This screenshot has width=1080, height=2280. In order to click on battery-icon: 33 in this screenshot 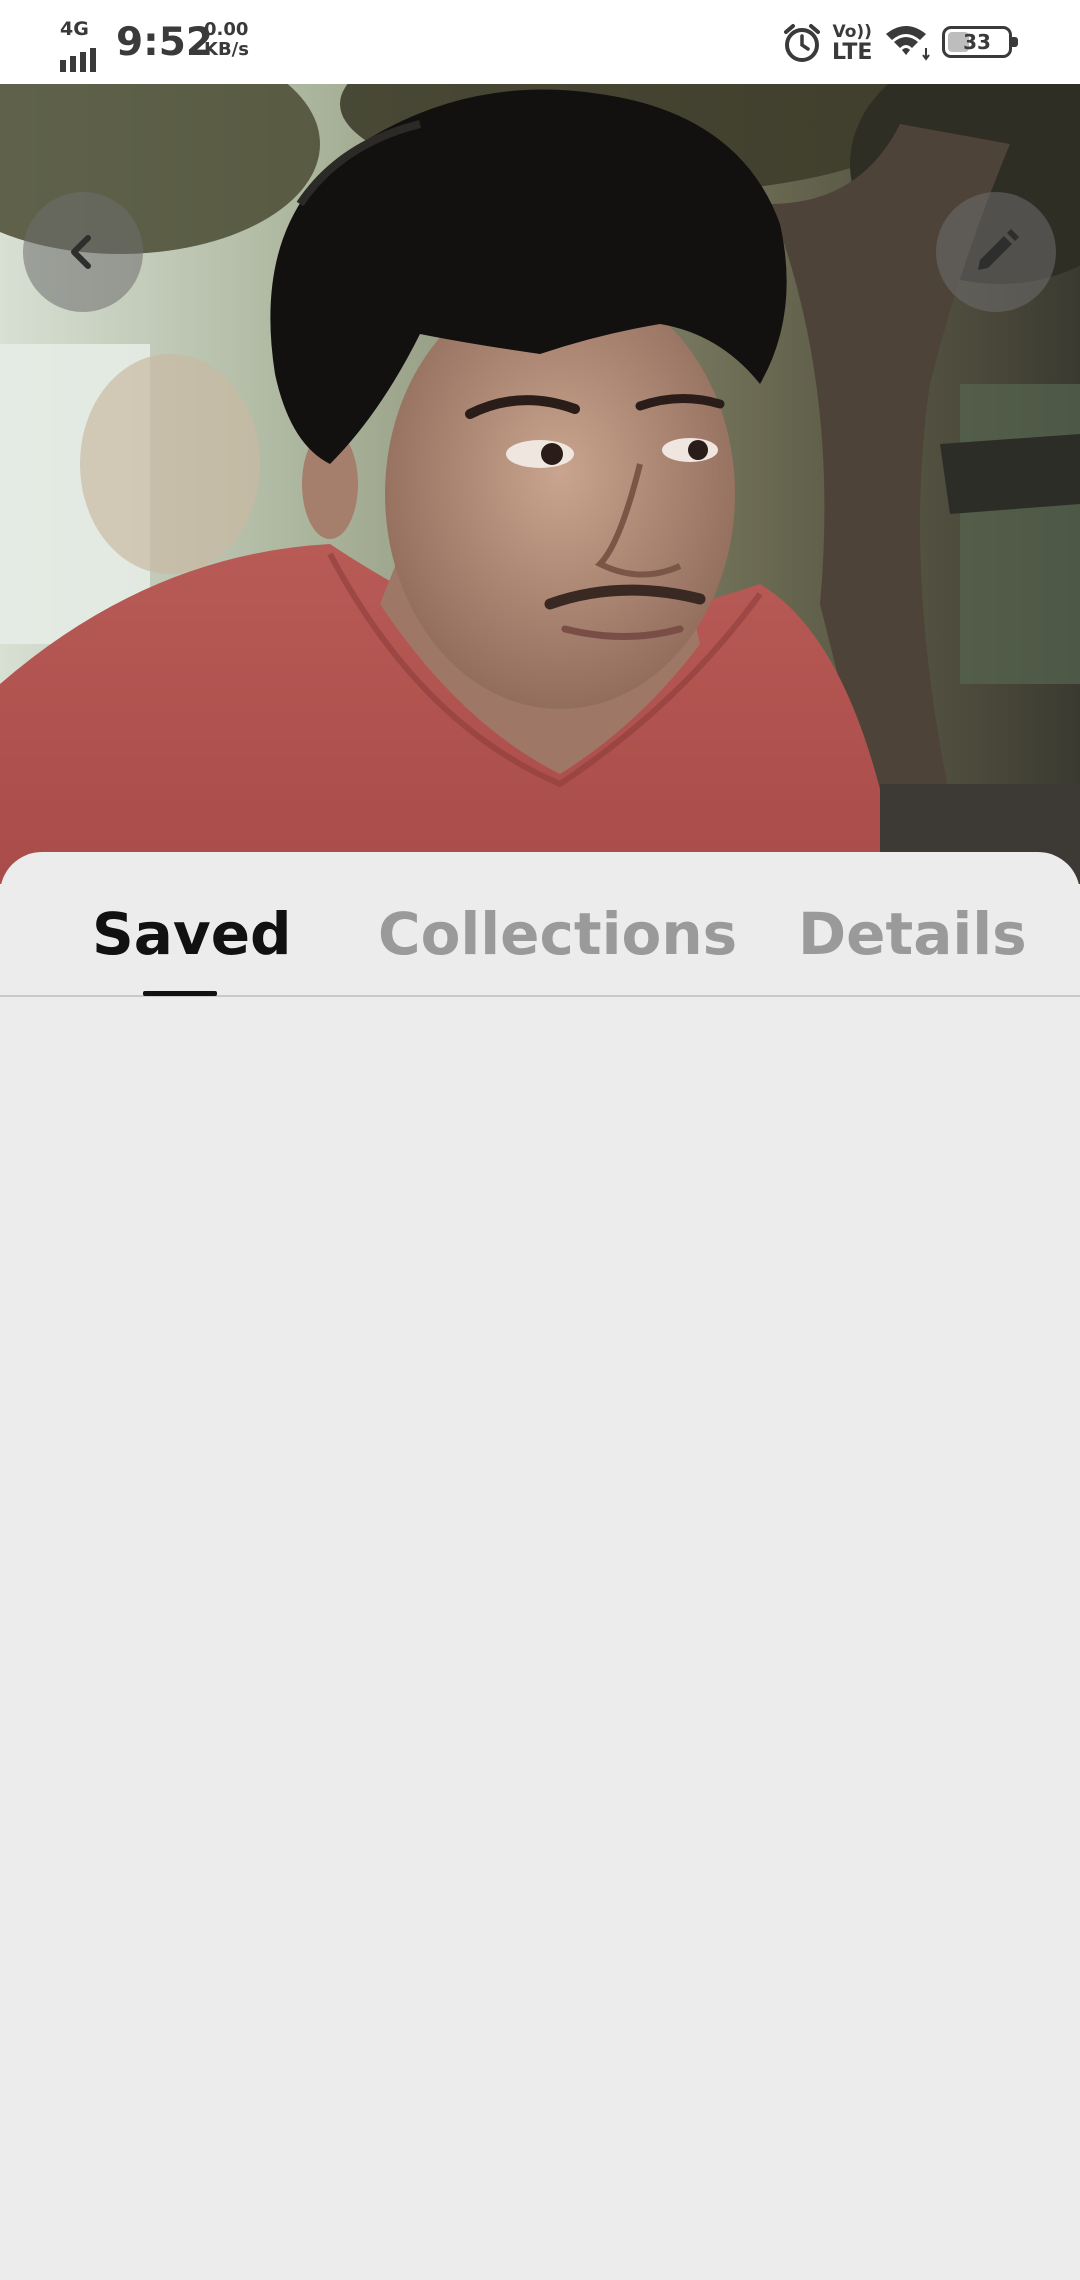, I will do `click(980, 42)`.